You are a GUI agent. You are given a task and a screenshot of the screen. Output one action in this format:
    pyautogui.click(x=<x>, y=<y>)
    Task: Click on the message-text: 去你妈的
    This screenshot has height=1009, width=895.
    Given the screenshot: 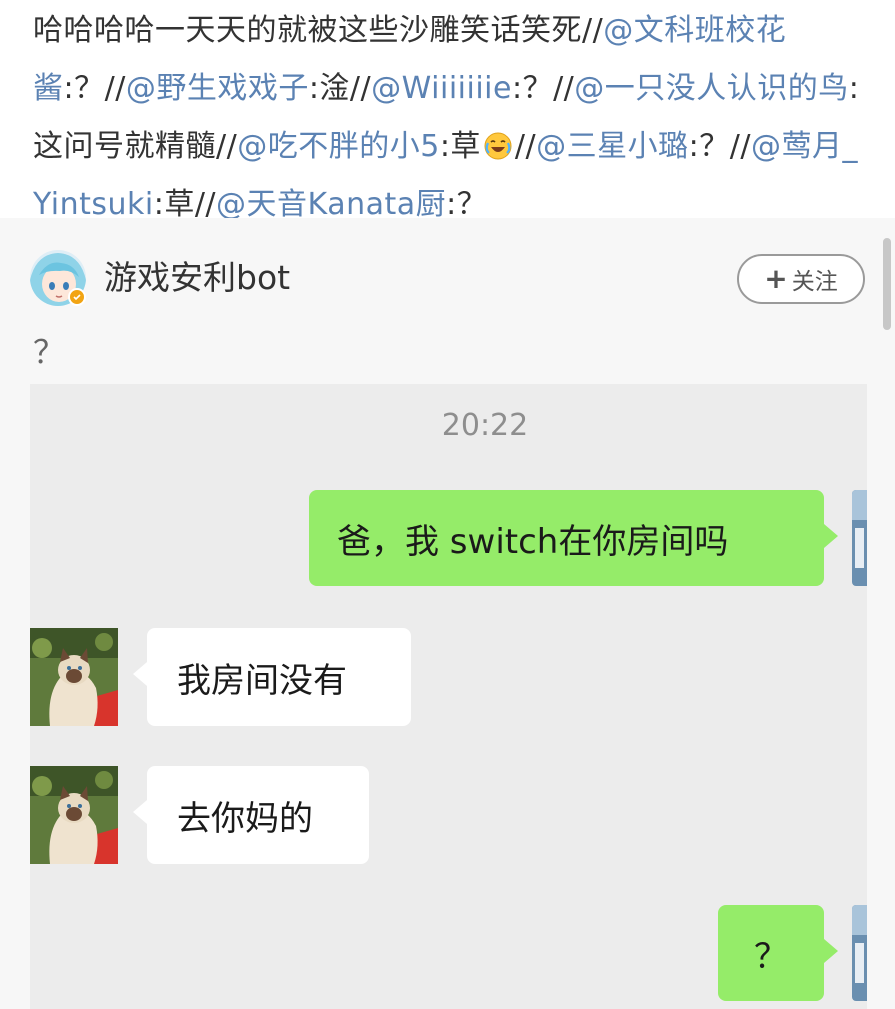 What is the action you would take?
    pyautogui.click(x=245, y=818)
    